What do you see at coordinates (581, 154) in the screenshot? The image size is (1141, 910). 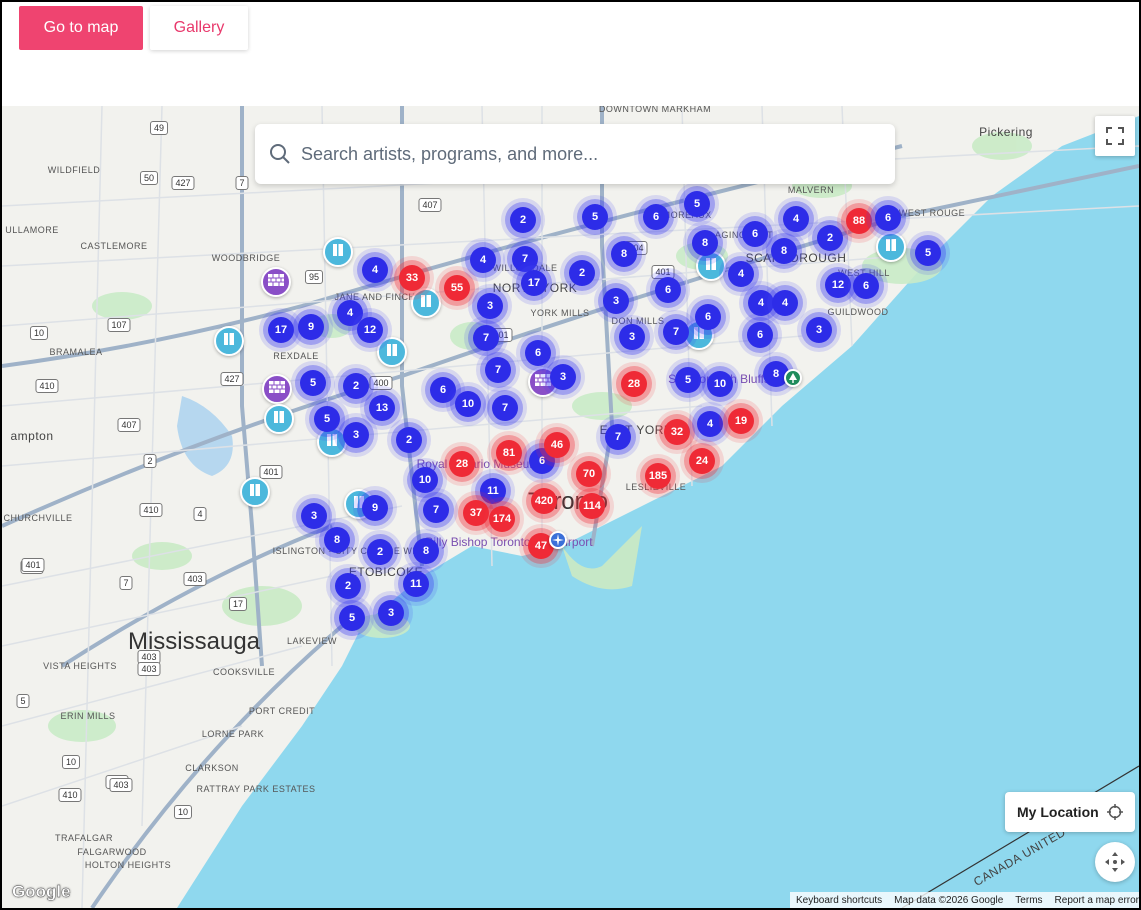 I see `search-input` at bounding box center [581, 154].